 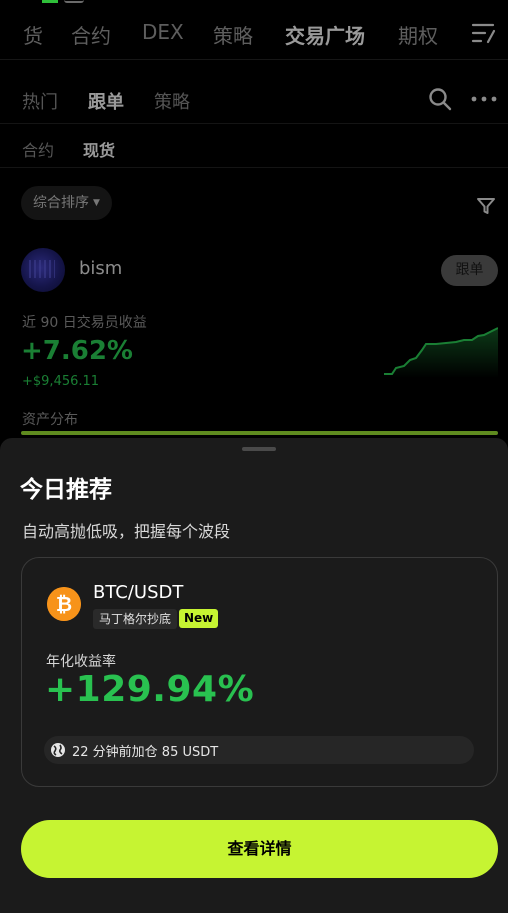 I want to click on sheet-subtitle: 自动高抛低吸，把握每个波段, so click(x=126, y=531).